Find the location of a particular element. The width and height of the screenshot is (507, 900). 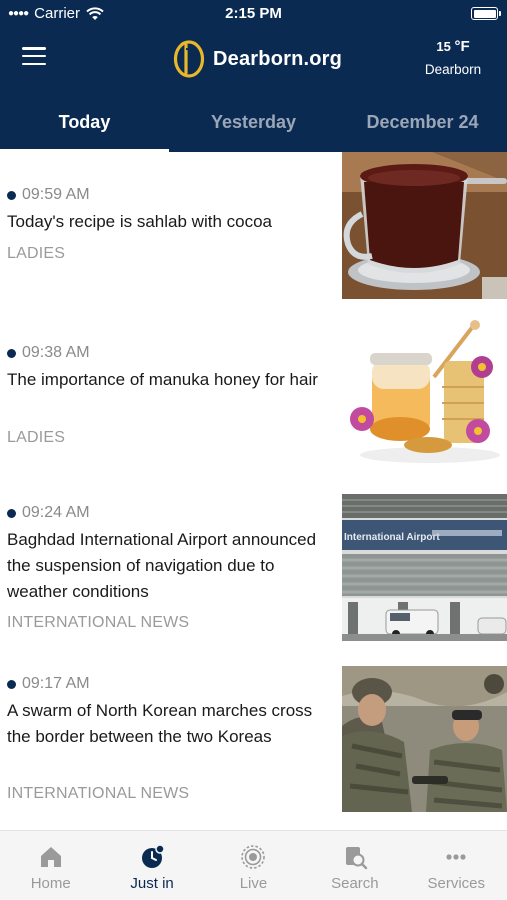

news-time: 09:59 AM is located at coordinates (56, 194).